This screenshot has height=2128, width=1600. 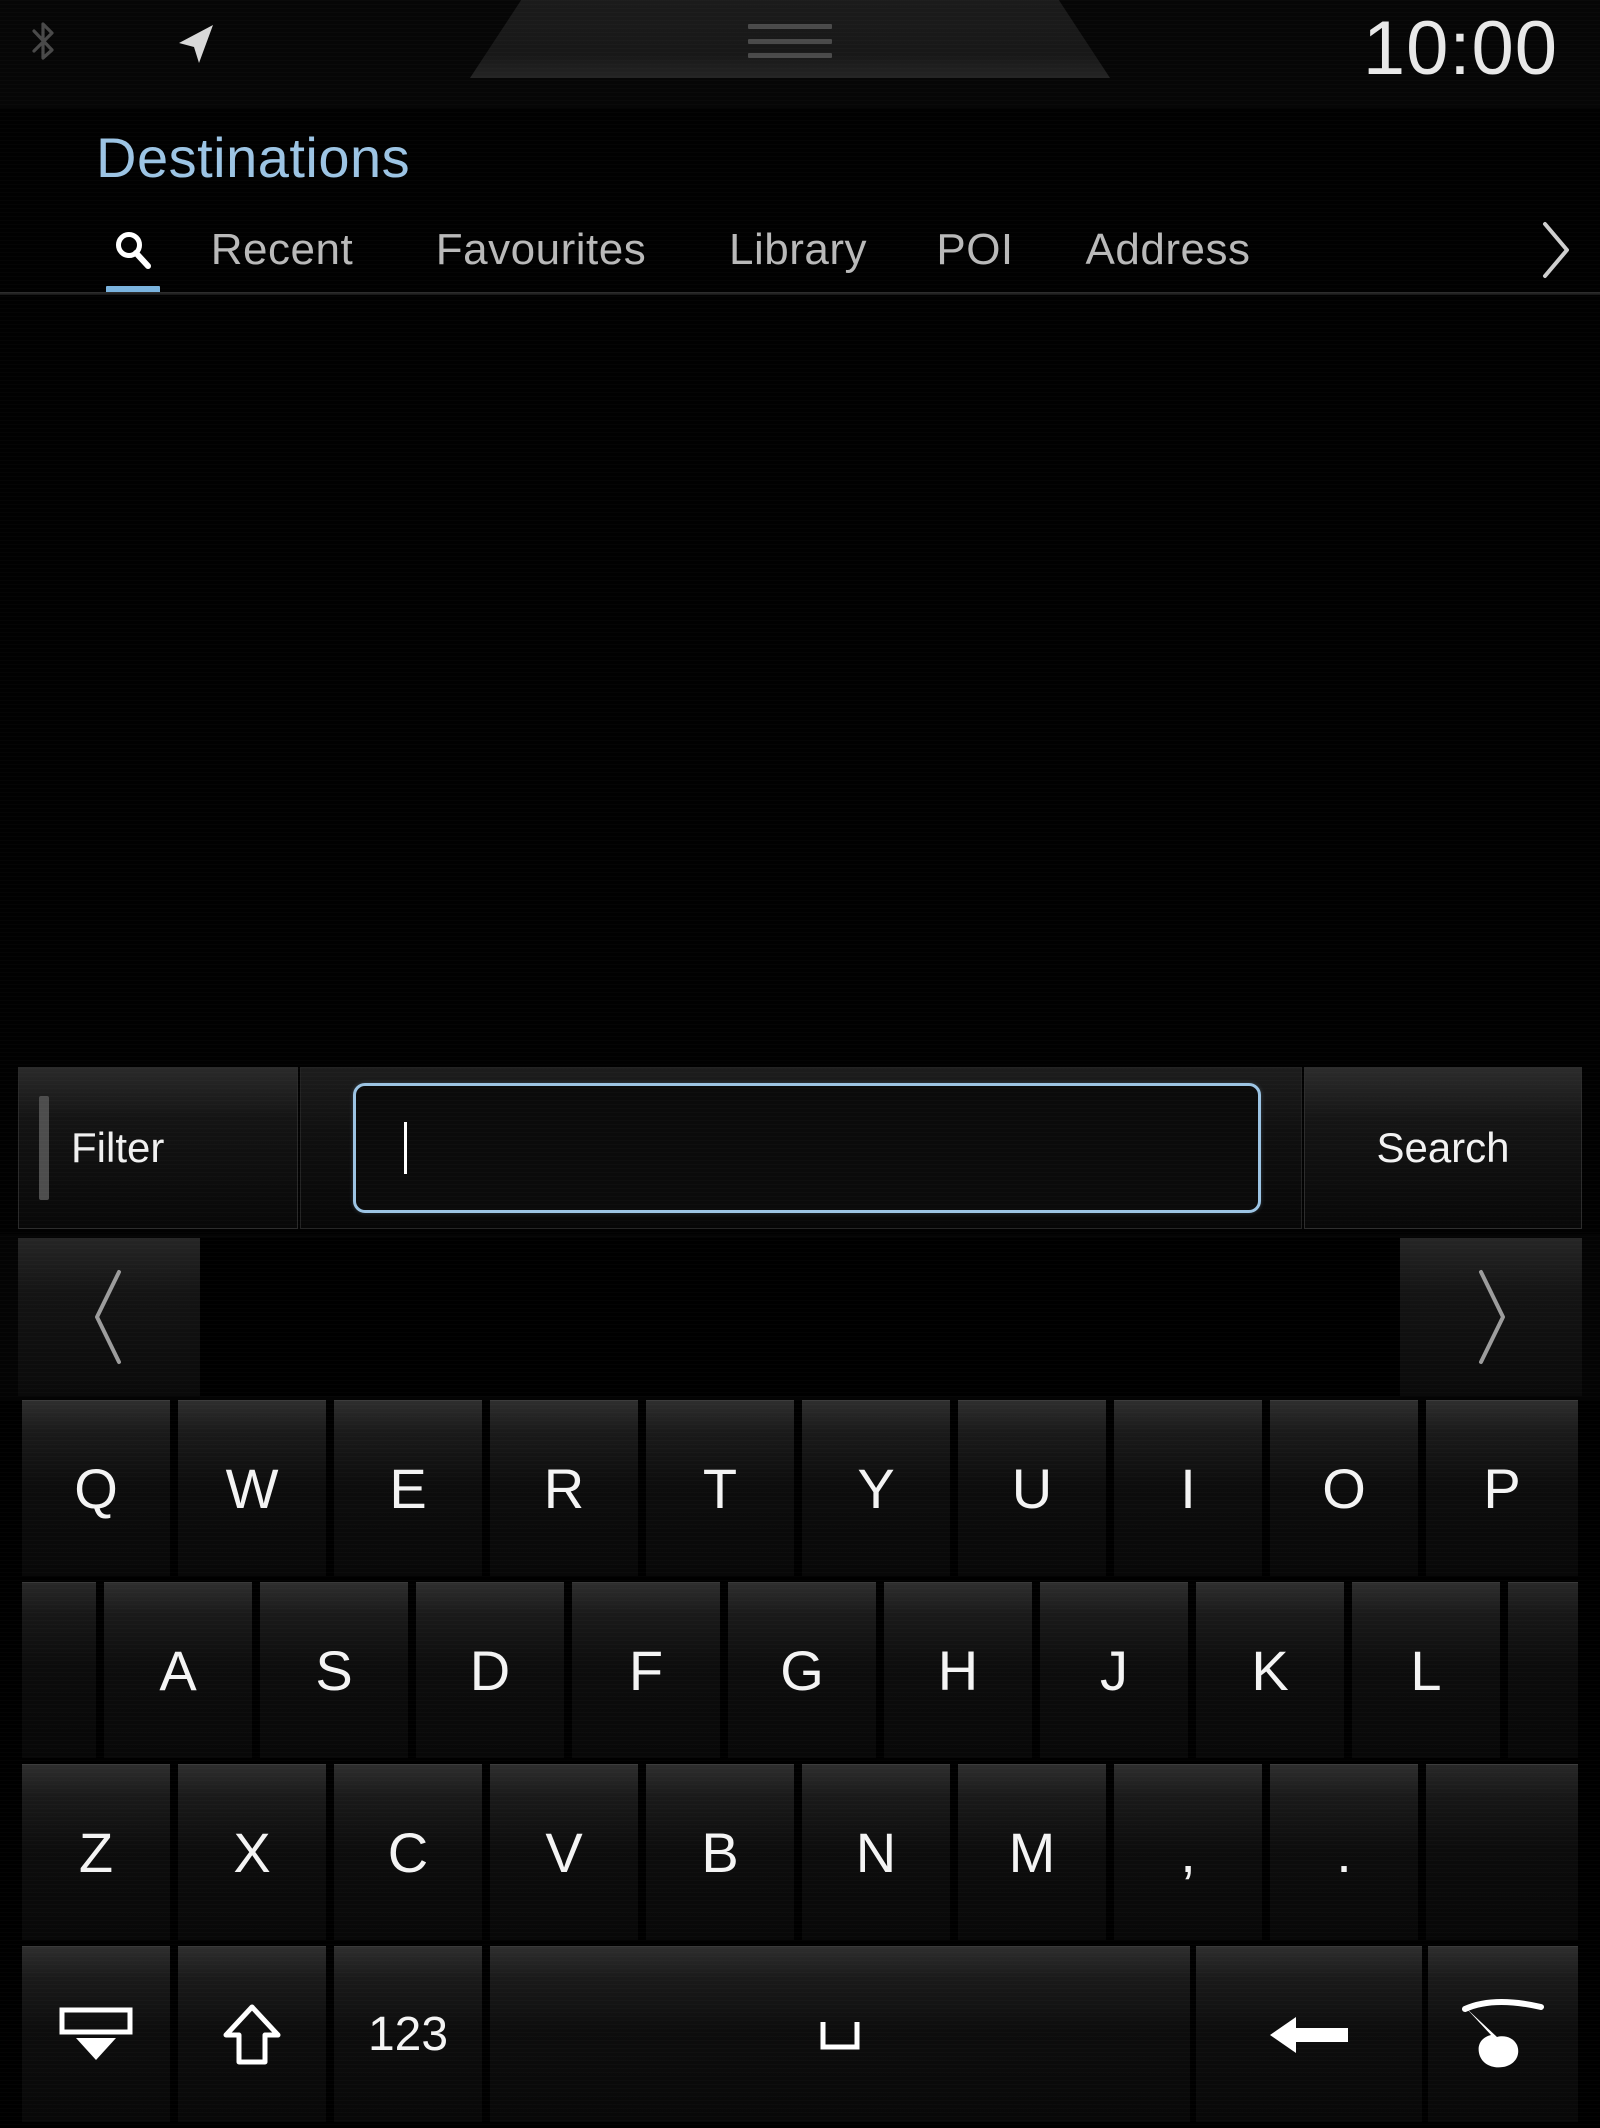 I want to click on suggestion-next-button, so click(x=1491, y=1317).